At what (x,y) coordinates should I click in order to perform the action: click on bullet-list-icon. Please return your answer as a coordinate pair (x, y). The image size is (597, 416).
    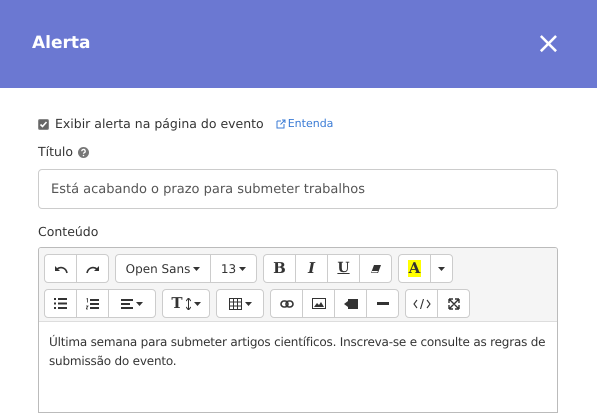
    Looking at the image, I should click on (60, 303).